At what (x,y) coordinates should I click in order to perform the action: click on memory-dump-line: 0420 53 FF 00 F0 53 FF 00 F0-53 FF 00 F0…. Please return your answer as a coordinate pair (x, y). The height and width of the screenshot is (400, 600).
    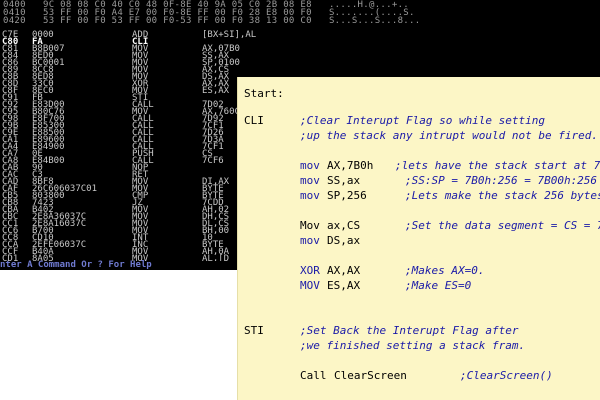
    Looking at the image, I should click on (212, 21).